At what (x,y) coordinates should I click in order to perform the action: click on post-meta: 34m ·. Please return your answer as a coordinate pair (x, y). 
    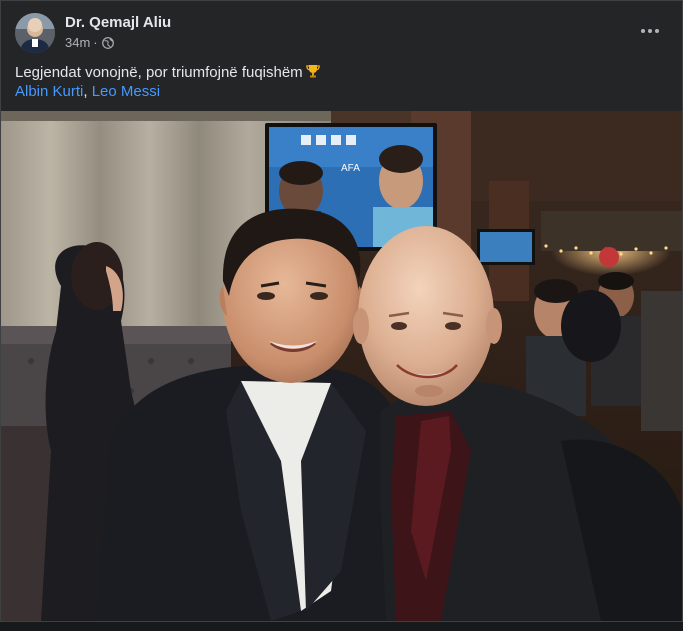
    Looking at the image, I should click on (89, 42).